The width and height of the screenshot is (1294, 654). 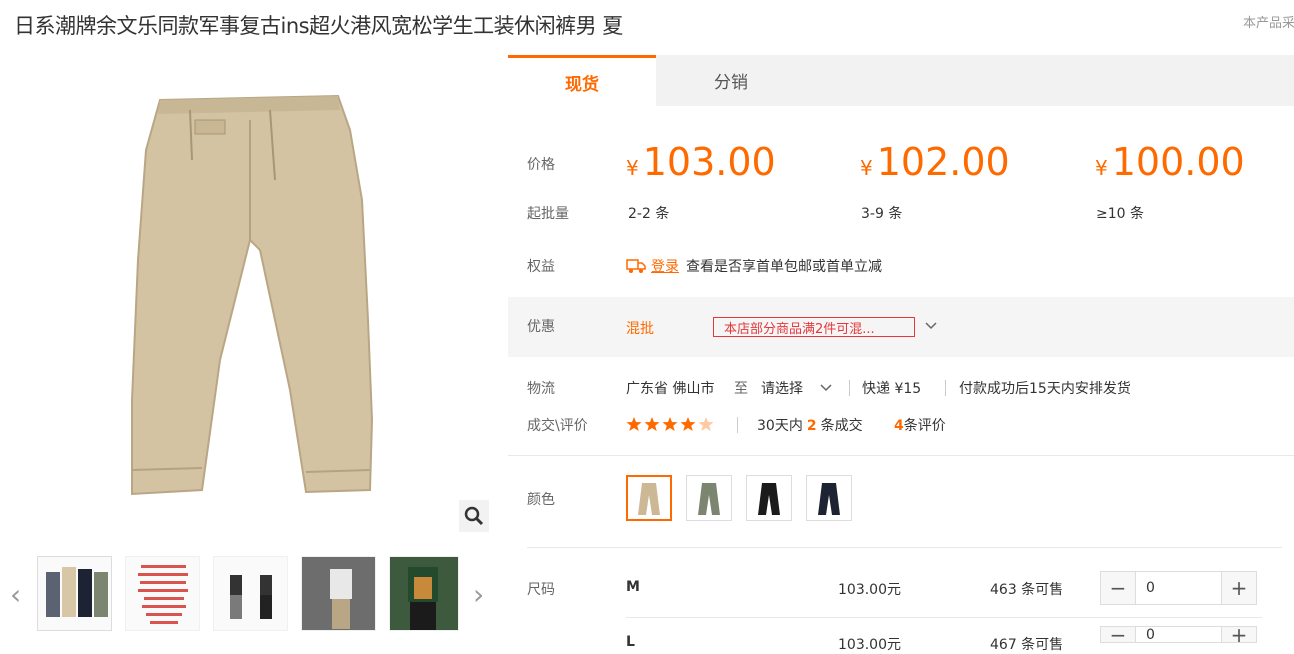 I want to click on region-chevron-icon, so click(x=826, y=389).